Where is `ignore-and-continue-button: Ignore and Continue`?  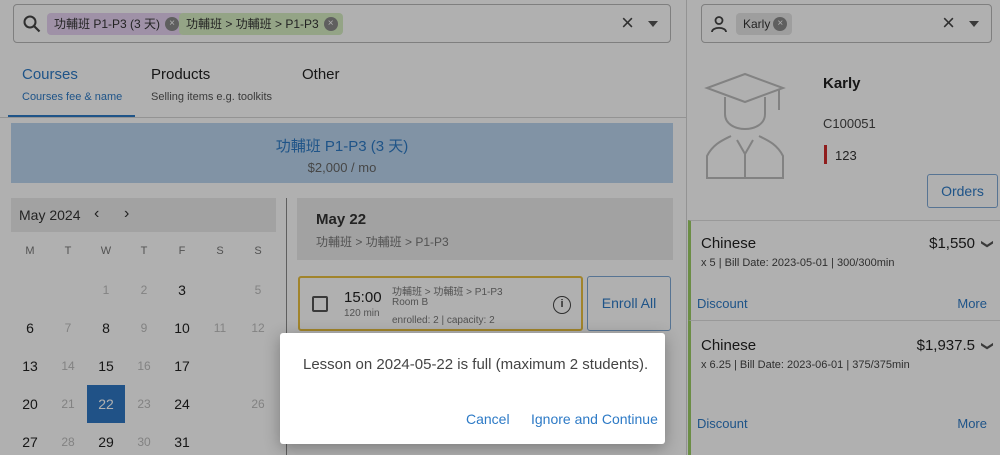
ignore-and-continue-button: Ignore and Continue is located at coordinates (594, 419).